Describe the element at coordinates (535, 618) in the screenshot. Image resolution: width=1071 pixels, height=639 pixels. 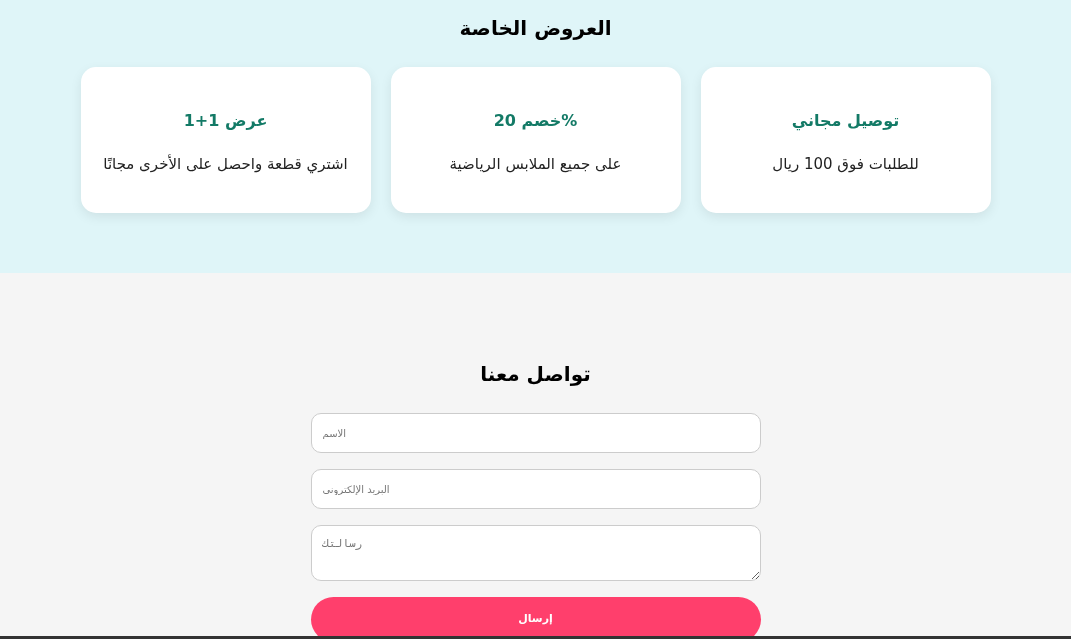
I see `submit-button: إرسال` at that location.